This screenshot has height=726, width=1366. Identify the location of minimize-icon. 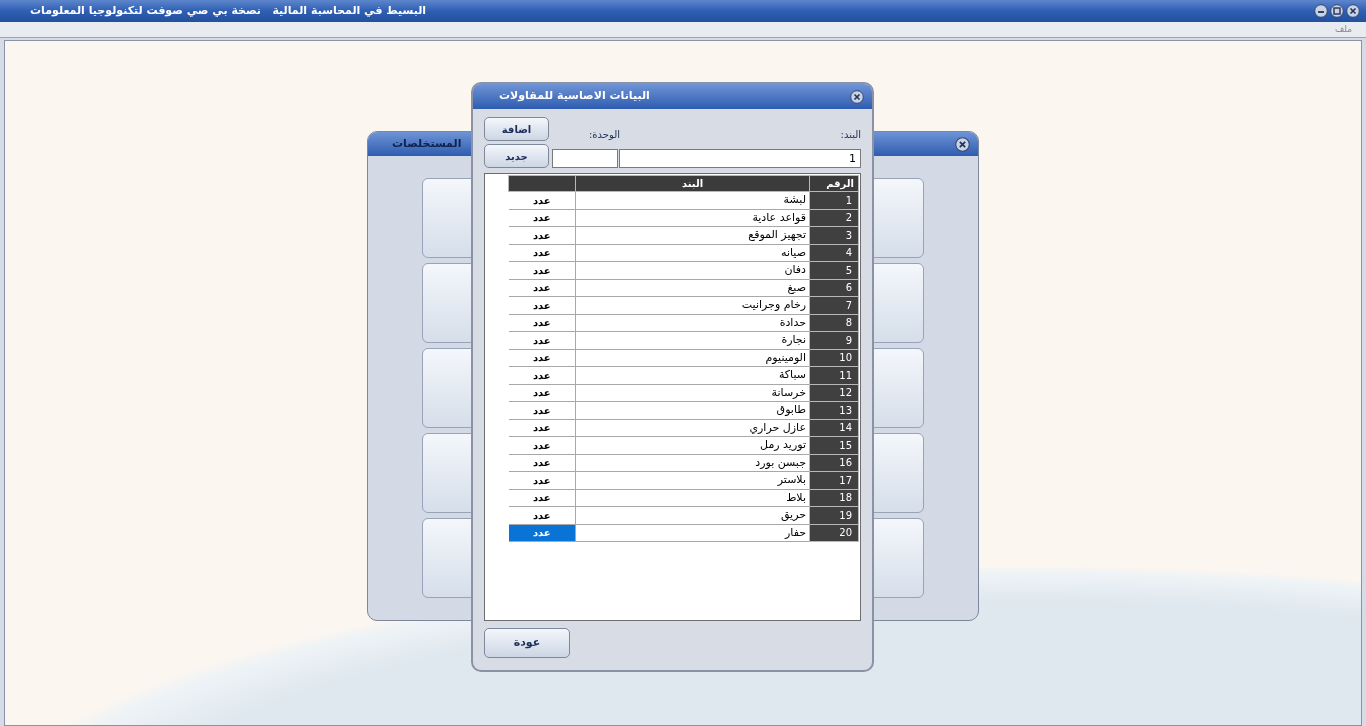
(1321, 11).